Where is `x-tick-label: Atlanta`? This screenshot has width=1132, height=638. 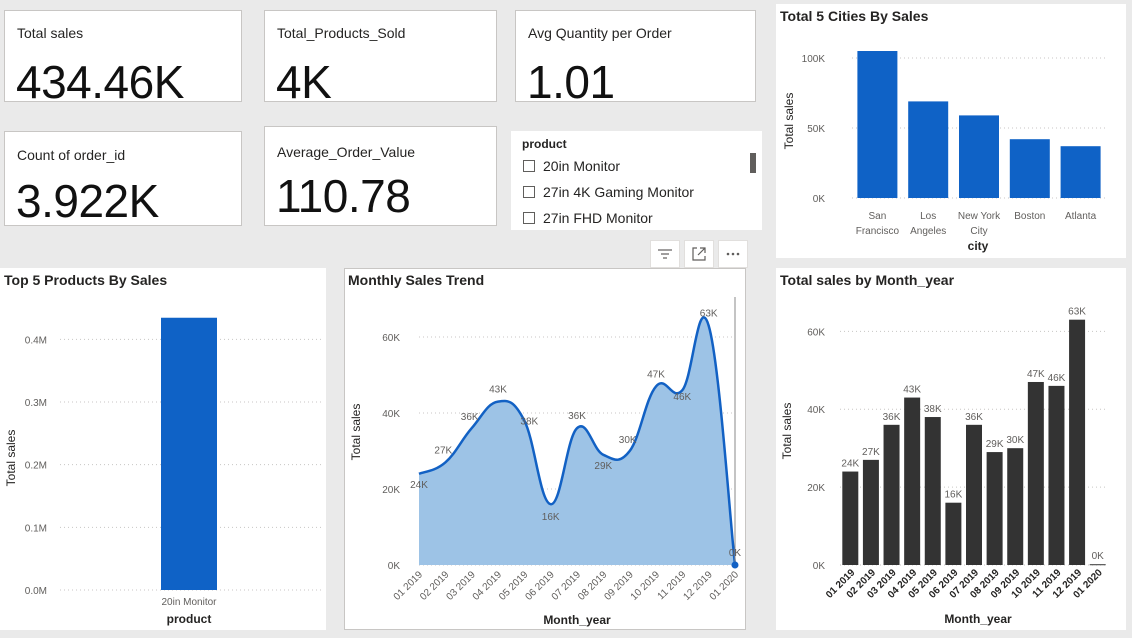 x-tick-label: Atlanta is located at coordinates (1081, 216).